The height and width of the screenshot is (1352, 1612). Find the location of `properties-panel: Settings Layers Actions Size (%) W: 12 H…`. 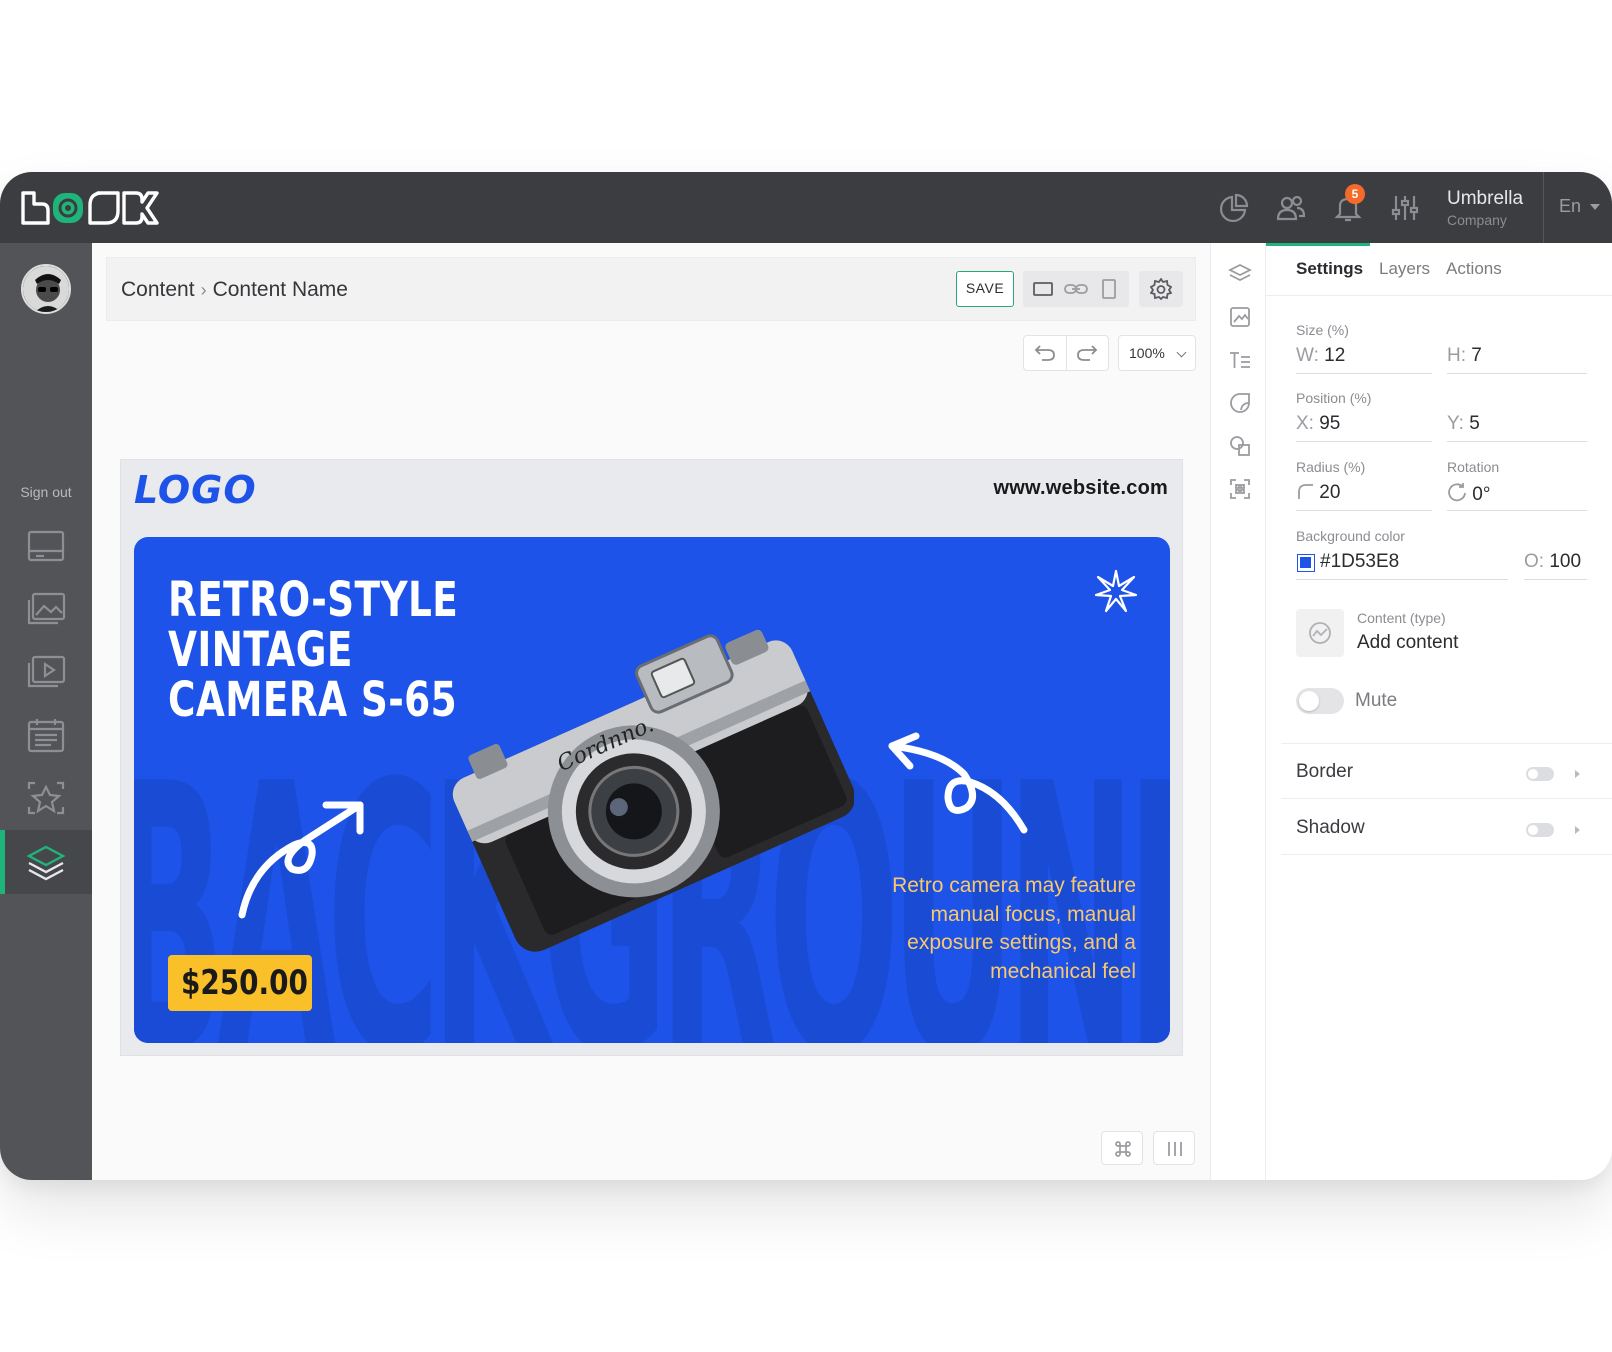

properties-panel: Settings Layers Actions Size (%) W: 12 H… is located at coordinates (1439, 711).